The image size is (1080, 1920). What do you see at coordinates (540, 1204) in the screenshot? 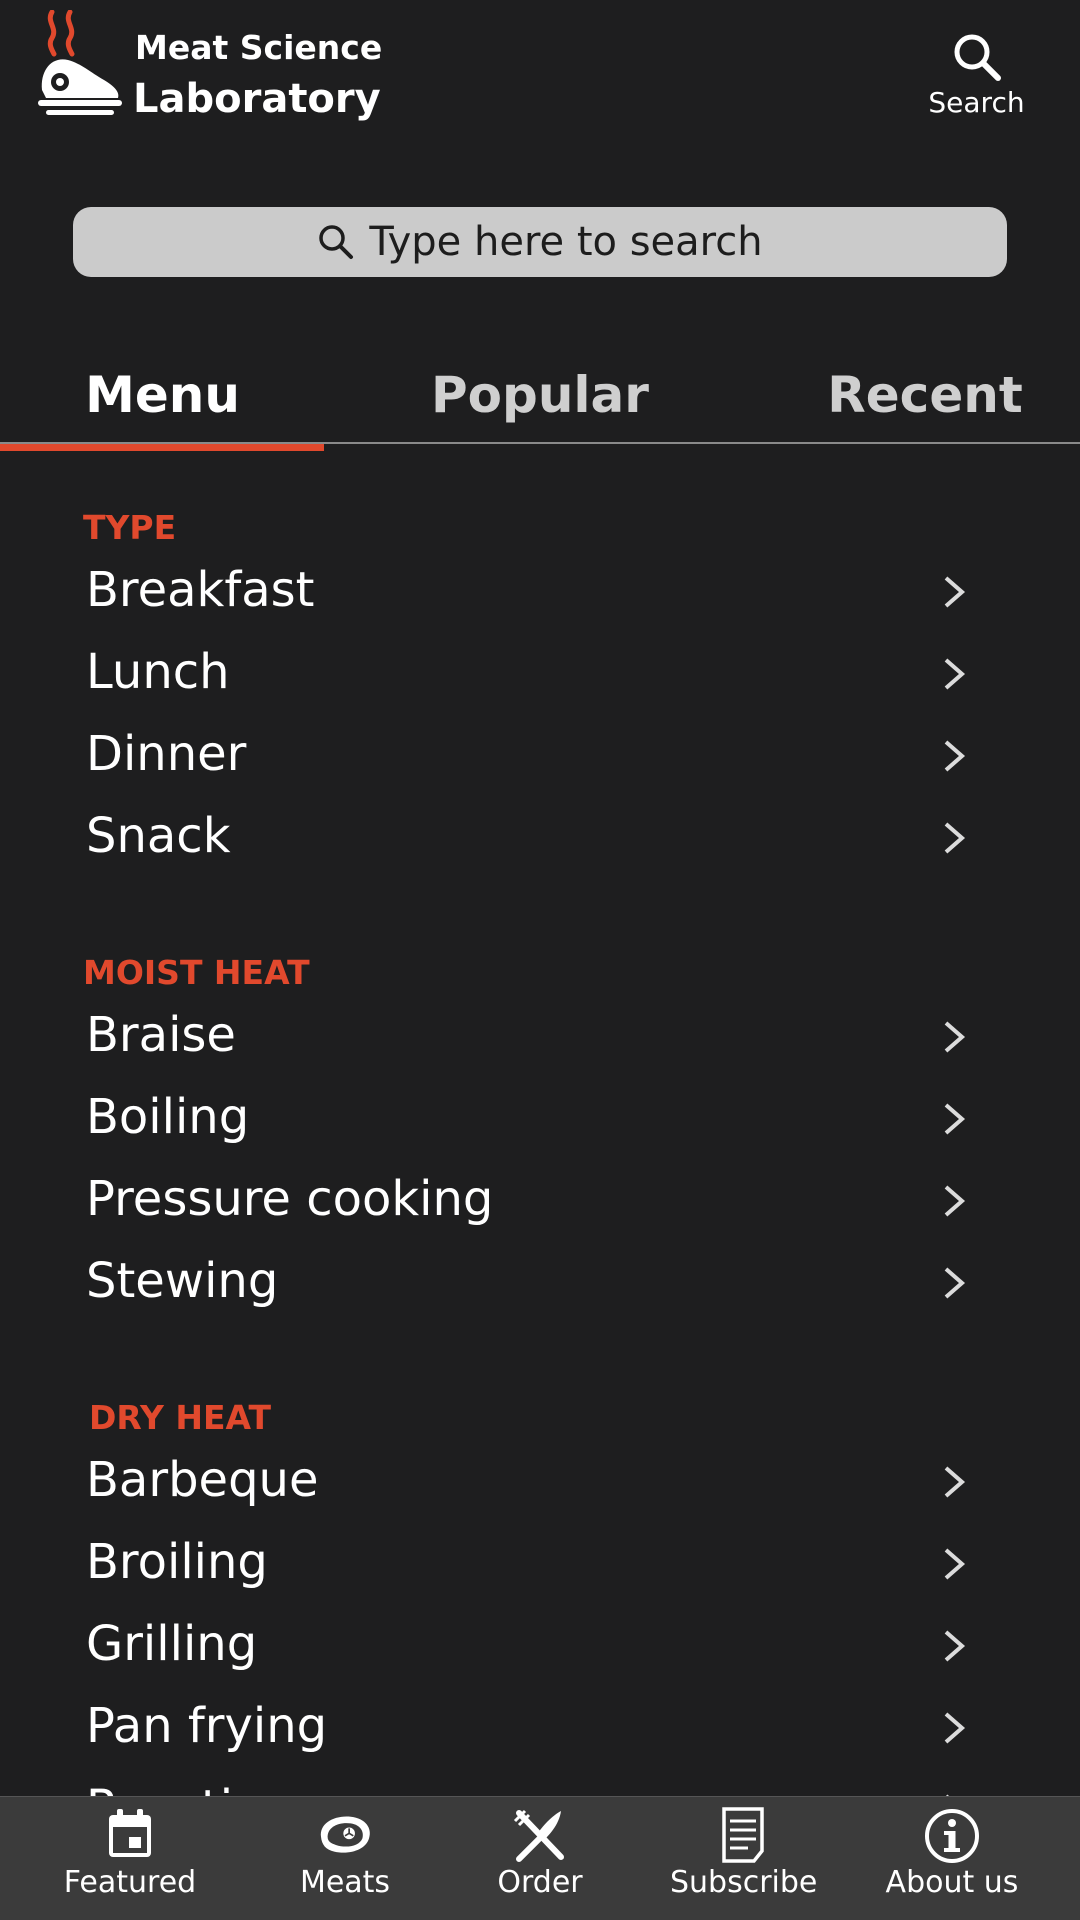
I see `menu-item-pressure-cooking: Pressure cooking` at bounding box center [540, 1204].